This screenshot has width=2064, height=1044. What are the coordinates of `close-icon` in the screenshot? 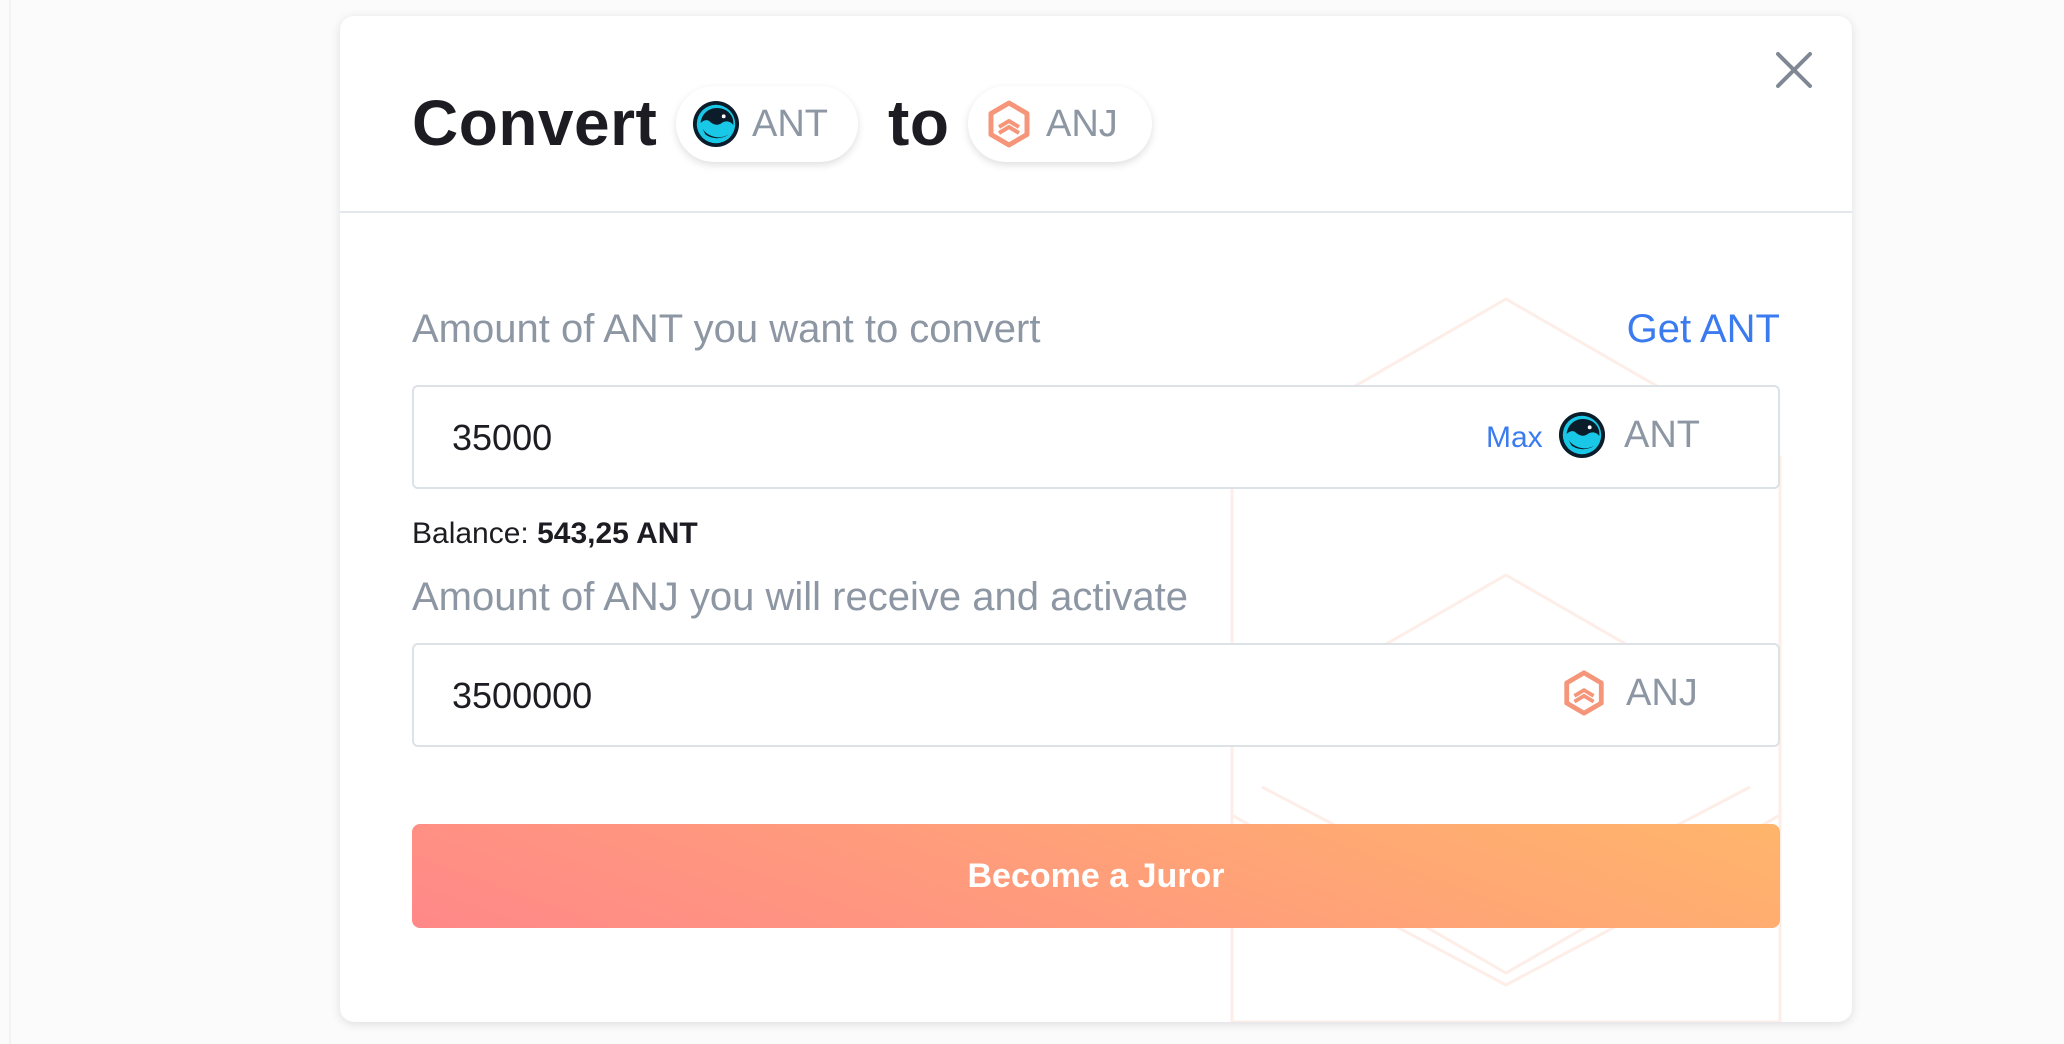 It's located at (1794, 70).